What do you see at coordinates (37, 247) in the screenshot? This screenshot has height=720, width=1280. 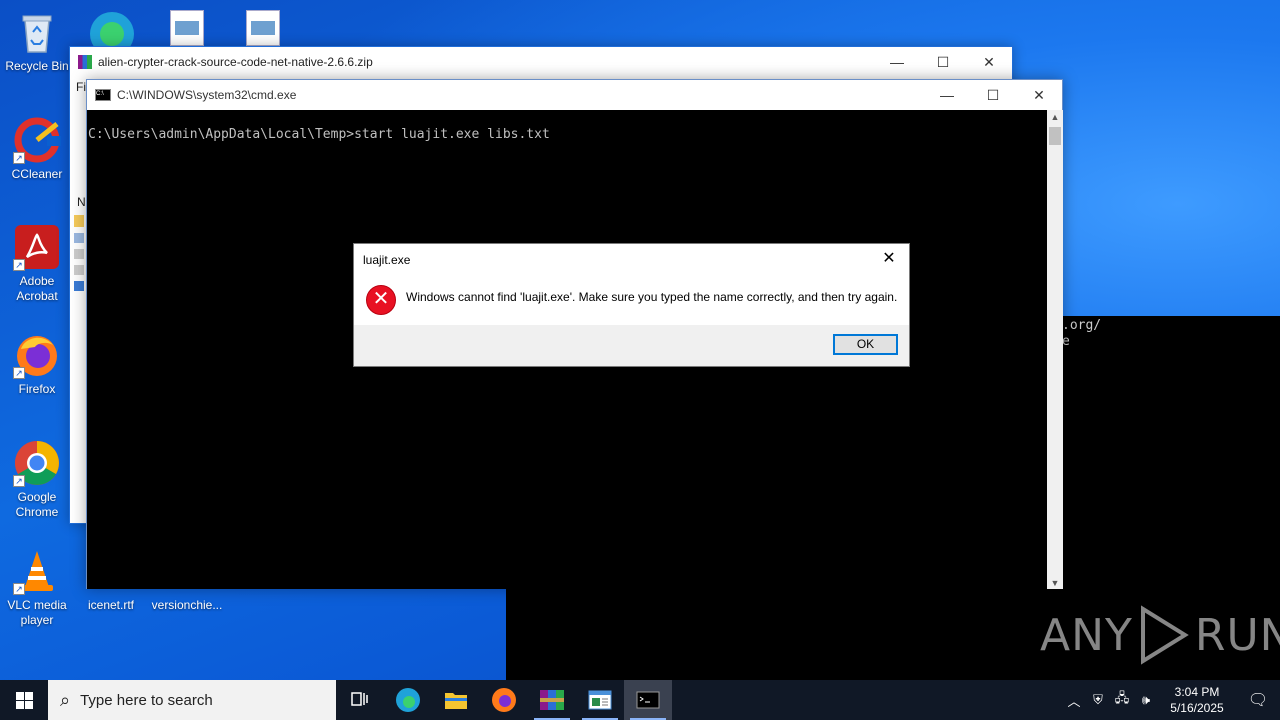 I see `adobe-acrobat-icon: ↗` at bounding box center [37, 247].